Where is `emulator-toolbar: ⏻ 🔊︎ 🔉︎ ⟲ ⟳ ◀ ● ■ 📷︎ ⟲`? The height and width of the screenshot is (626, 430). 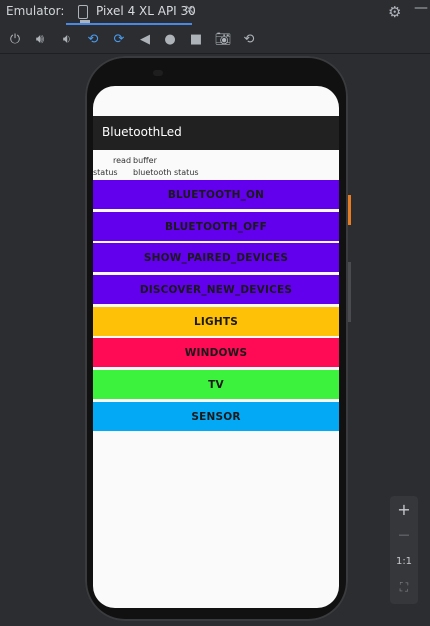
emulator-toolbar: ⏻ 🔊︎ 🔉︎ ⟲ ⟳ ◀ ● ■ 📷︎ ⟲ is located at coordinates (215, 39).